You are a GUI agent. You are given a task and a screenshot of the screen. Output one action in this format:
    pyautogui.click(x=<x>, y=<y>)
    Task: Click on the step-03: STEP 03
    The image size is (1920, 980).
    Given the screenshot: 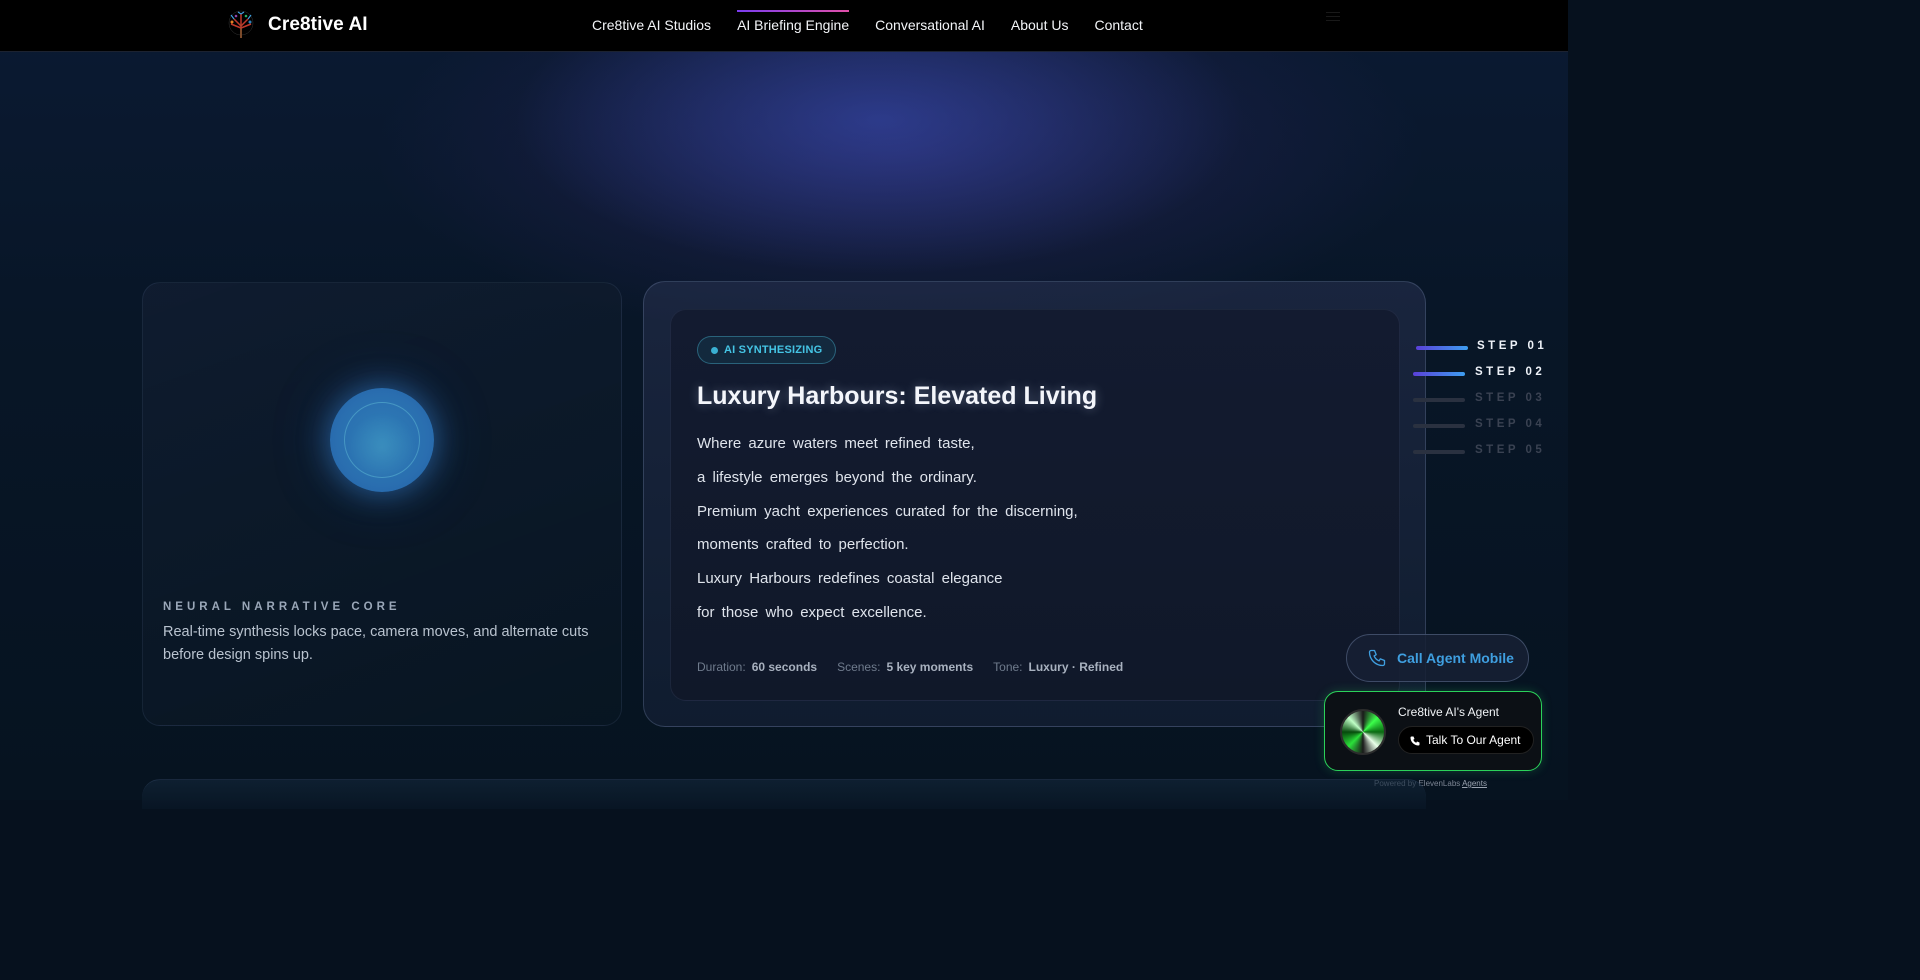 What is the action you would take?
    pyautogui.click(x=1480, y=405)
    